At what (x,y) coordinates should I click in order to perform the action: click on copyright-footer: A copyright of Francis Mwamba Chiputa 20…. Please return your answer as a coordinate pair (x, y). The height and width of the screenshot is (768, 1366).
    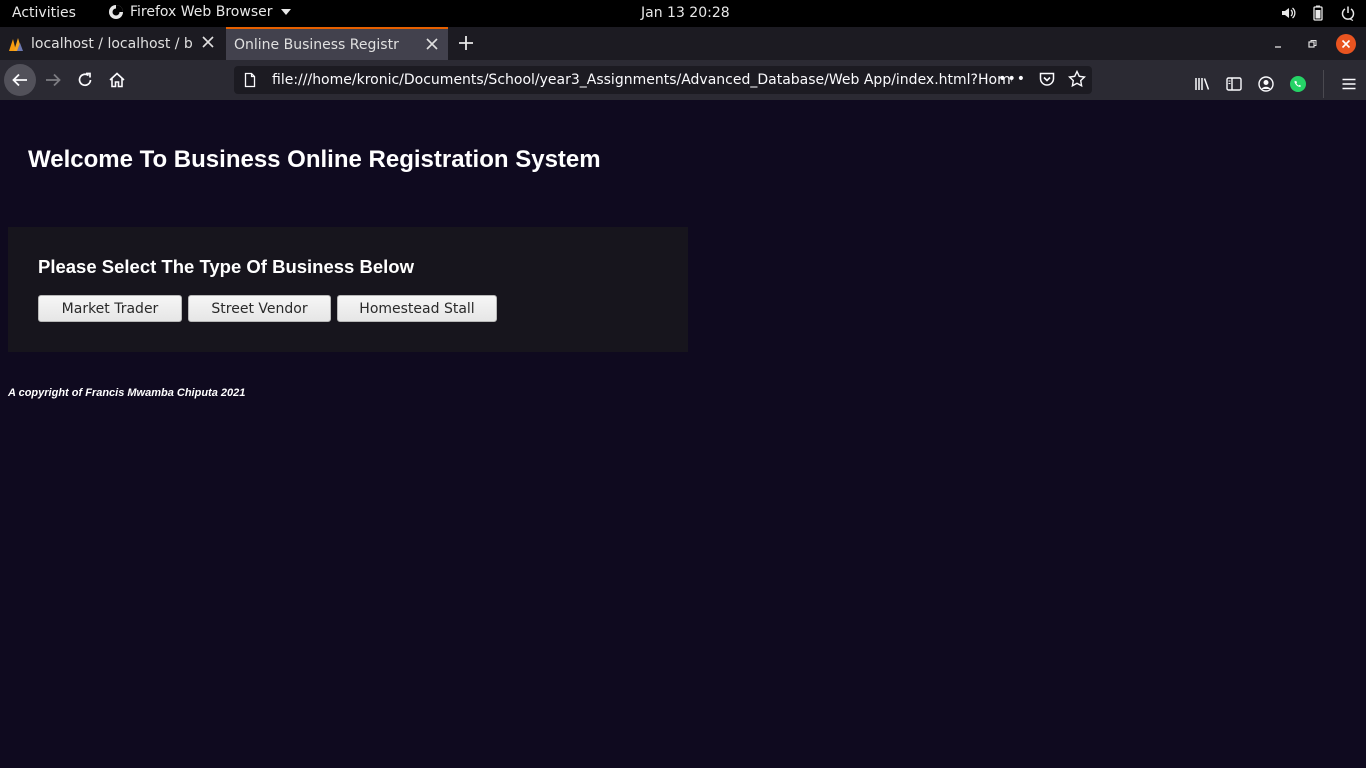
    Looking at the image, I should click on (127, 393).